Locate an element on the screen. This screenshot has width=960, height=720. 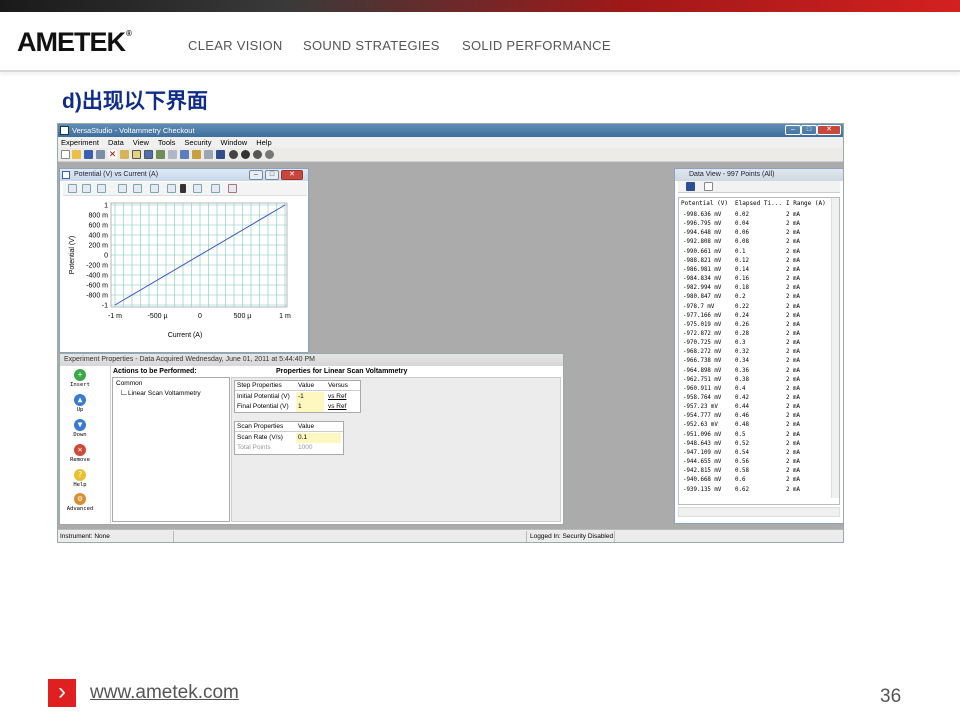
table-row: -954.777 mV 0.46 2 mA is located at coordinates (758, 417).